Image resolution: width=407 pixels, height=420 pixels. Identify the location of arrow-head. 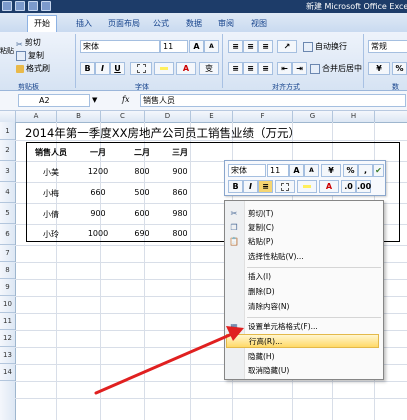
(235, 333).